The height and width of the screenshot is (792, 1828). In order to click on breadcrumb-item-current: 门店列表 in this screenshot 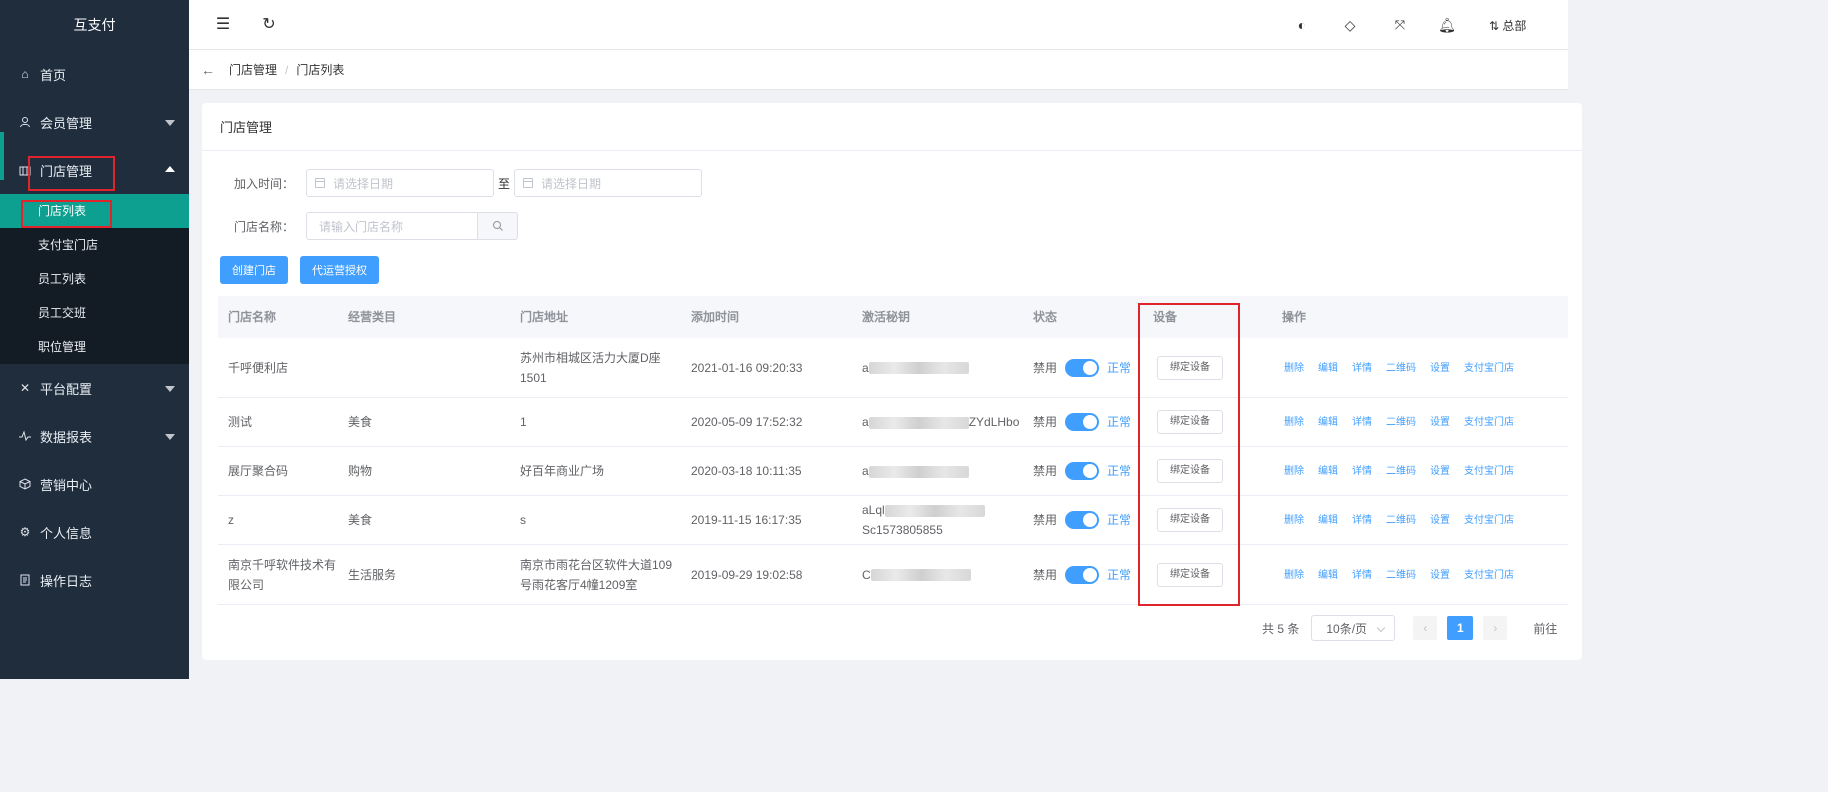, I will do `click(320, 70)`.